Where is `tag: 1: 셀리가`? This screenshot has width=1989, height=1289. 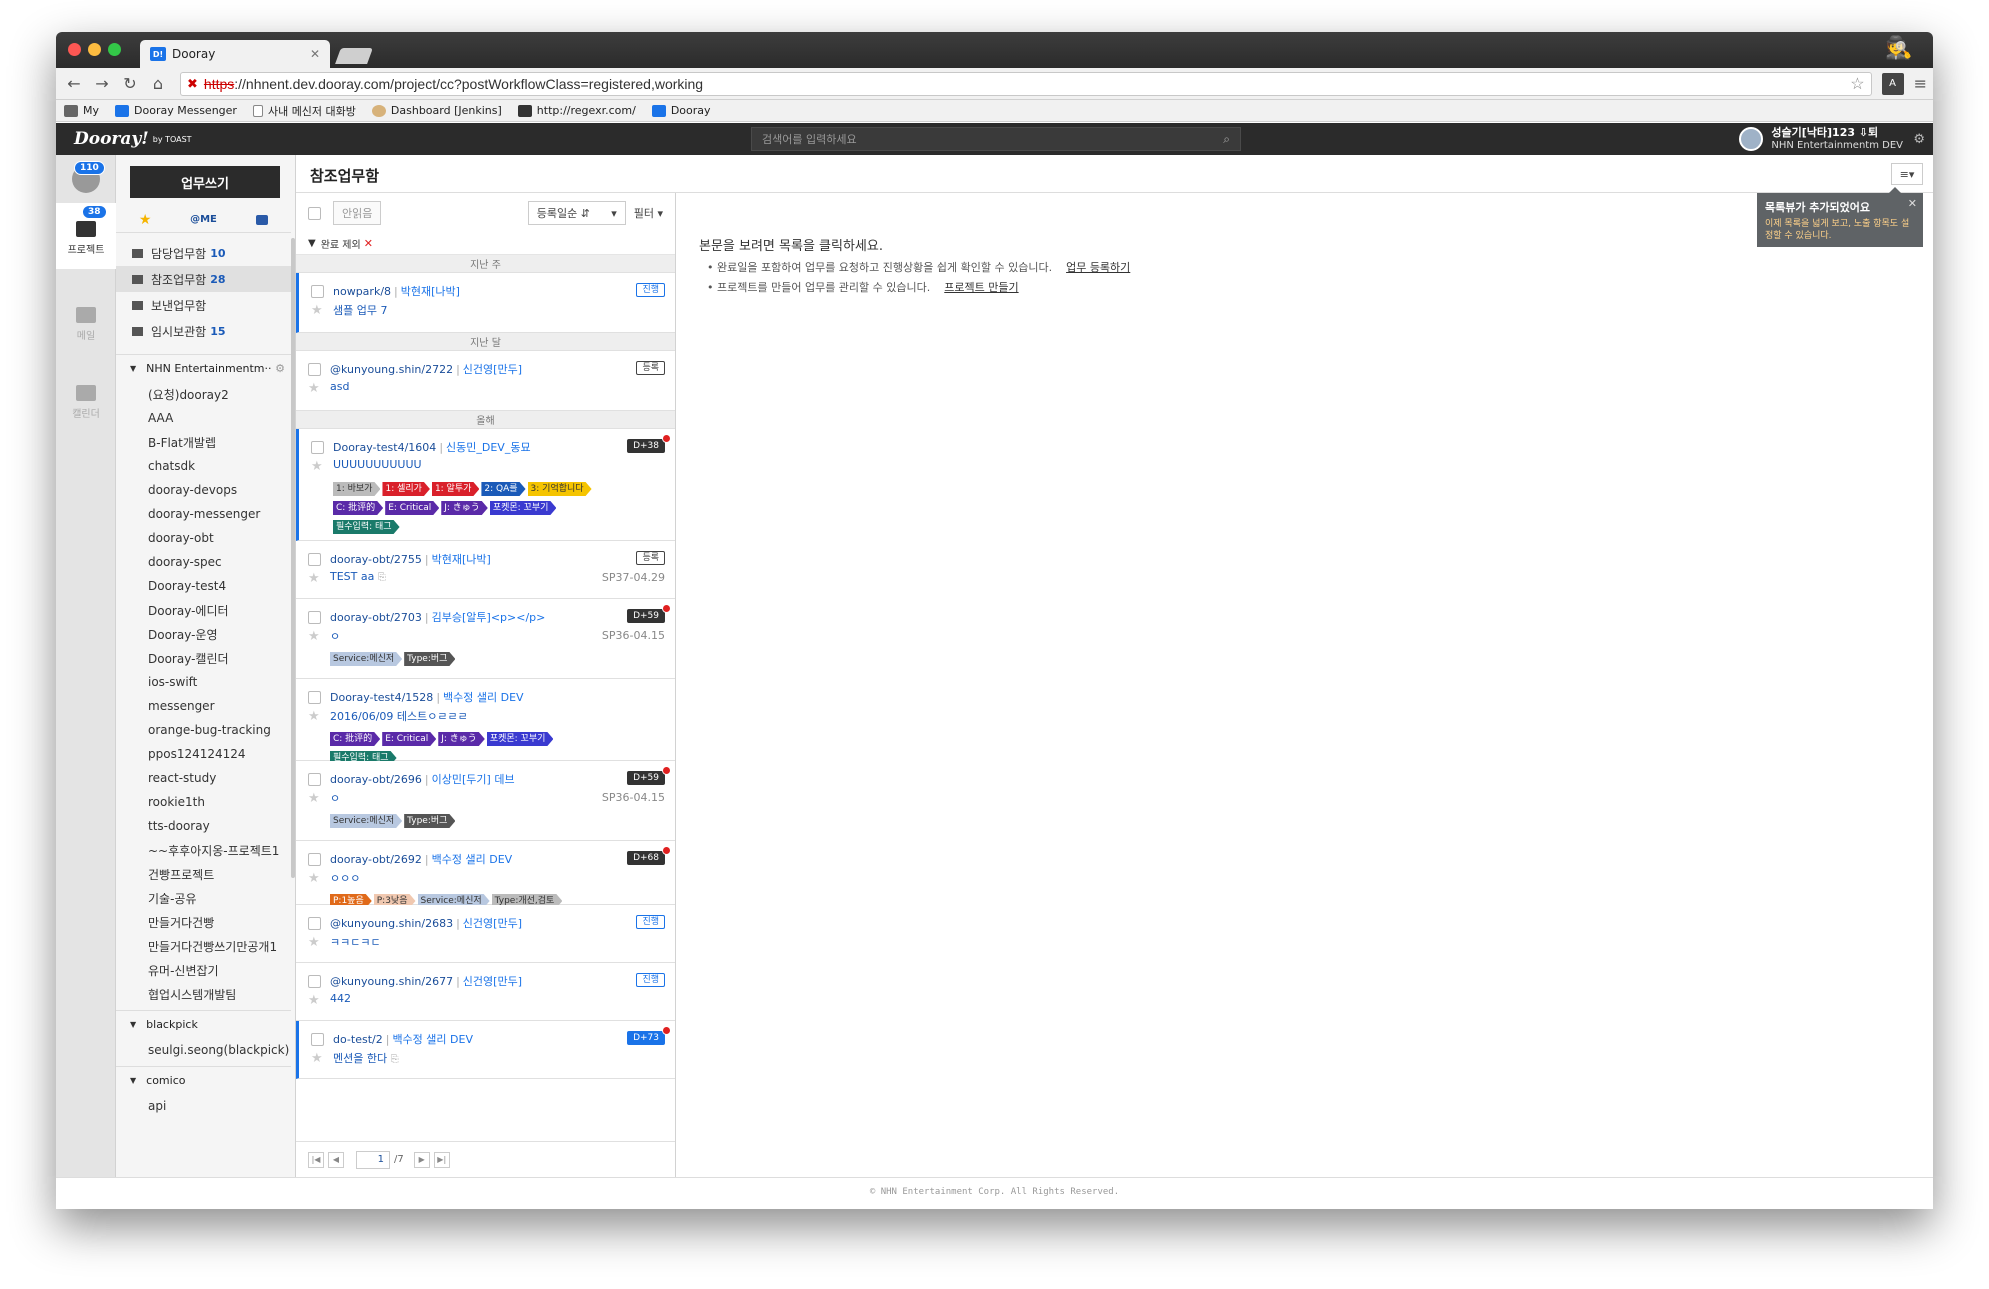 tag: 1: 셀리가 is located at coordinates (405, 489).